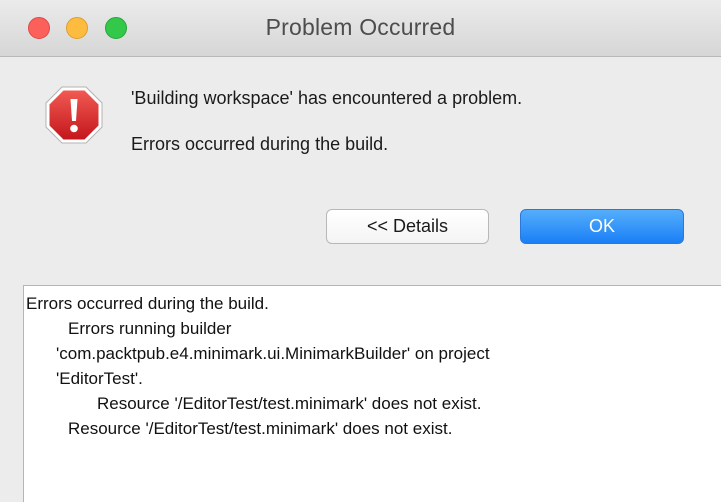 Image resolution: width=721 pixels, height=502 pixels. I want to click on detail-line: 'EditorTest'., so click(99, 378).